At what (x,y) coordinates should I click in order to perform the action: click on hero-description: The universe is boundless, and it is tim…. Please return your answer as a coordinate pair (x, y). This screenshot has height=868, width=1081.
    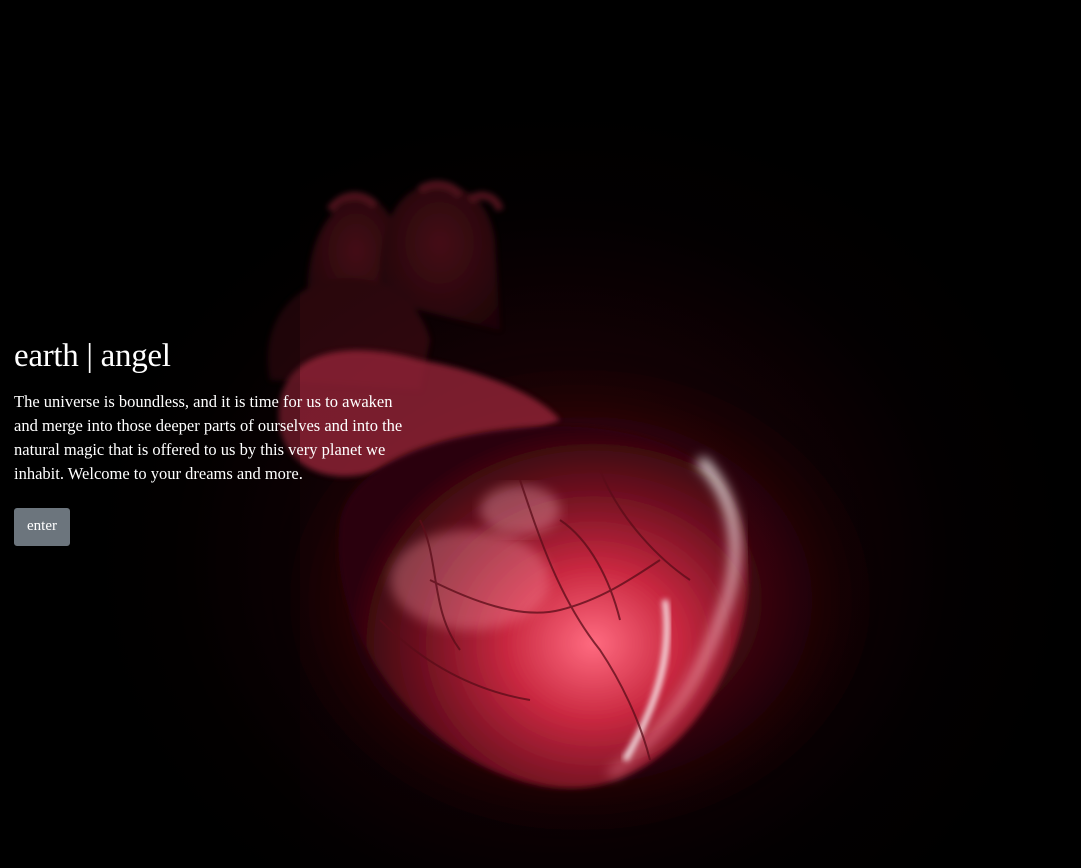
    Looking at the image, I should click on (208, 437).